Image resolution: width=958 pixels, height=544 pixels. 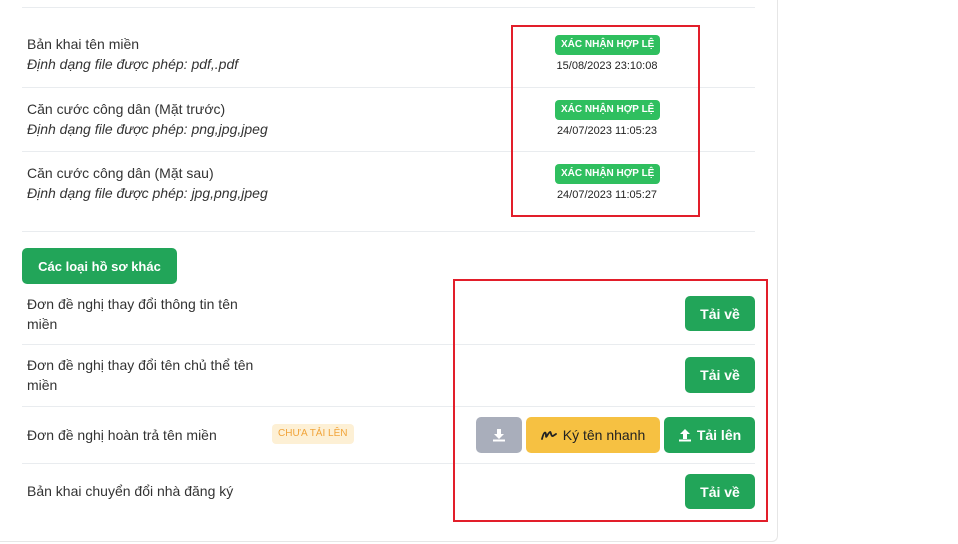 I want to click on document-name: Căn cước công dân (Mặt sau), so click(x=120, y=173).